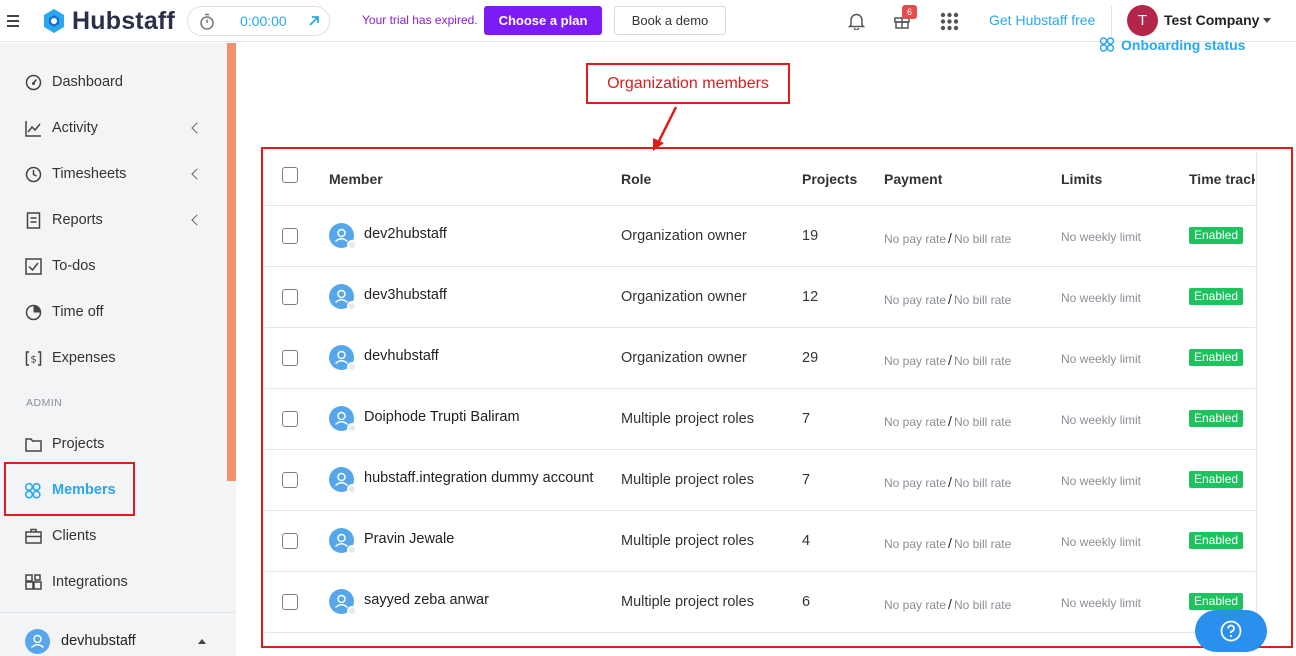  I want to click on hubstaff-logo: Hubstaff, so click(107, 21).